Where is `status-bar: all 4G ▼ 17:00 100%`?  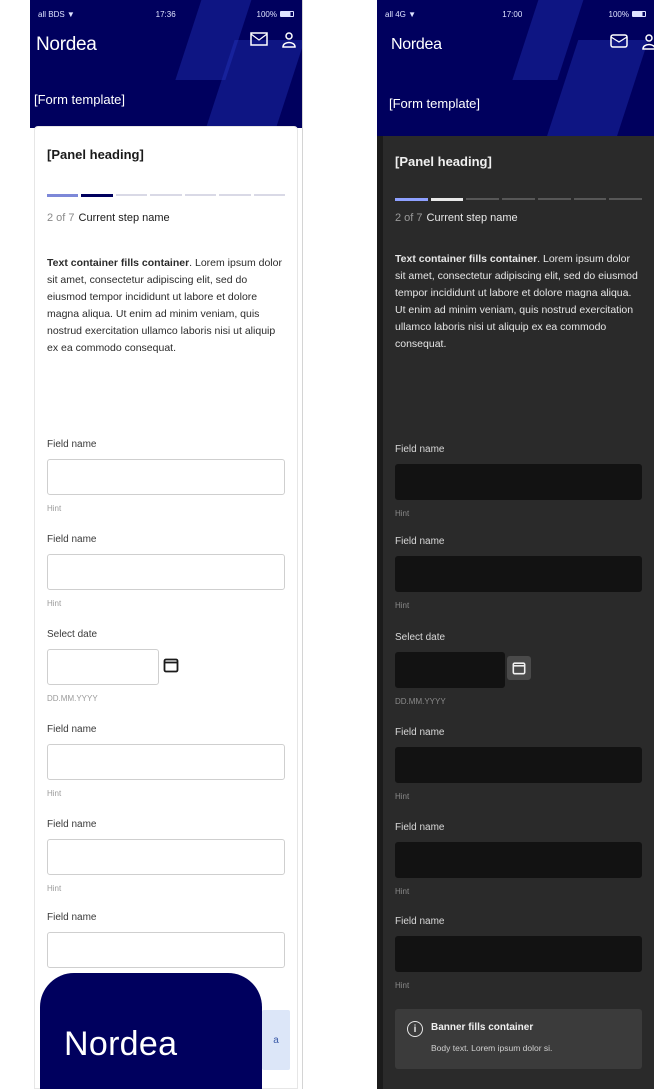 status-bar: all 4G ▼ 17:00 100% is located at coordinates (515, 14).